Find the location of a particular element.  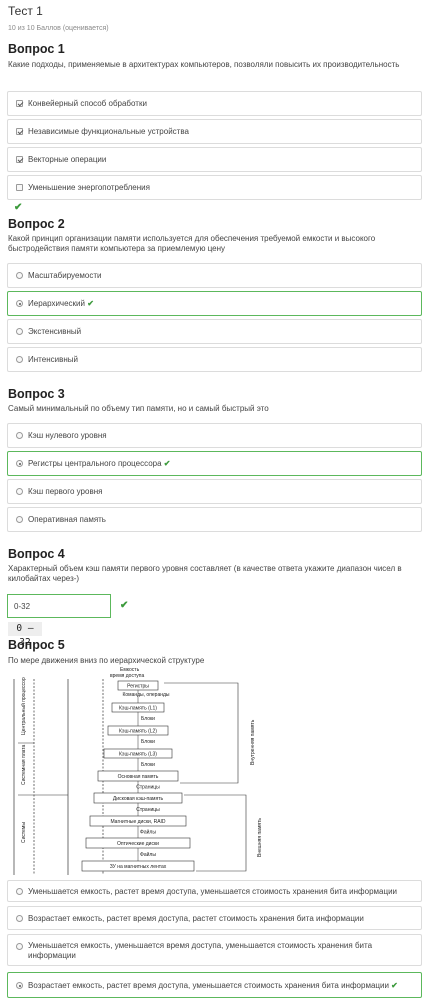

test-score: 10 из 10 Баллов (оценивается) is located at coordinates (58, 28).